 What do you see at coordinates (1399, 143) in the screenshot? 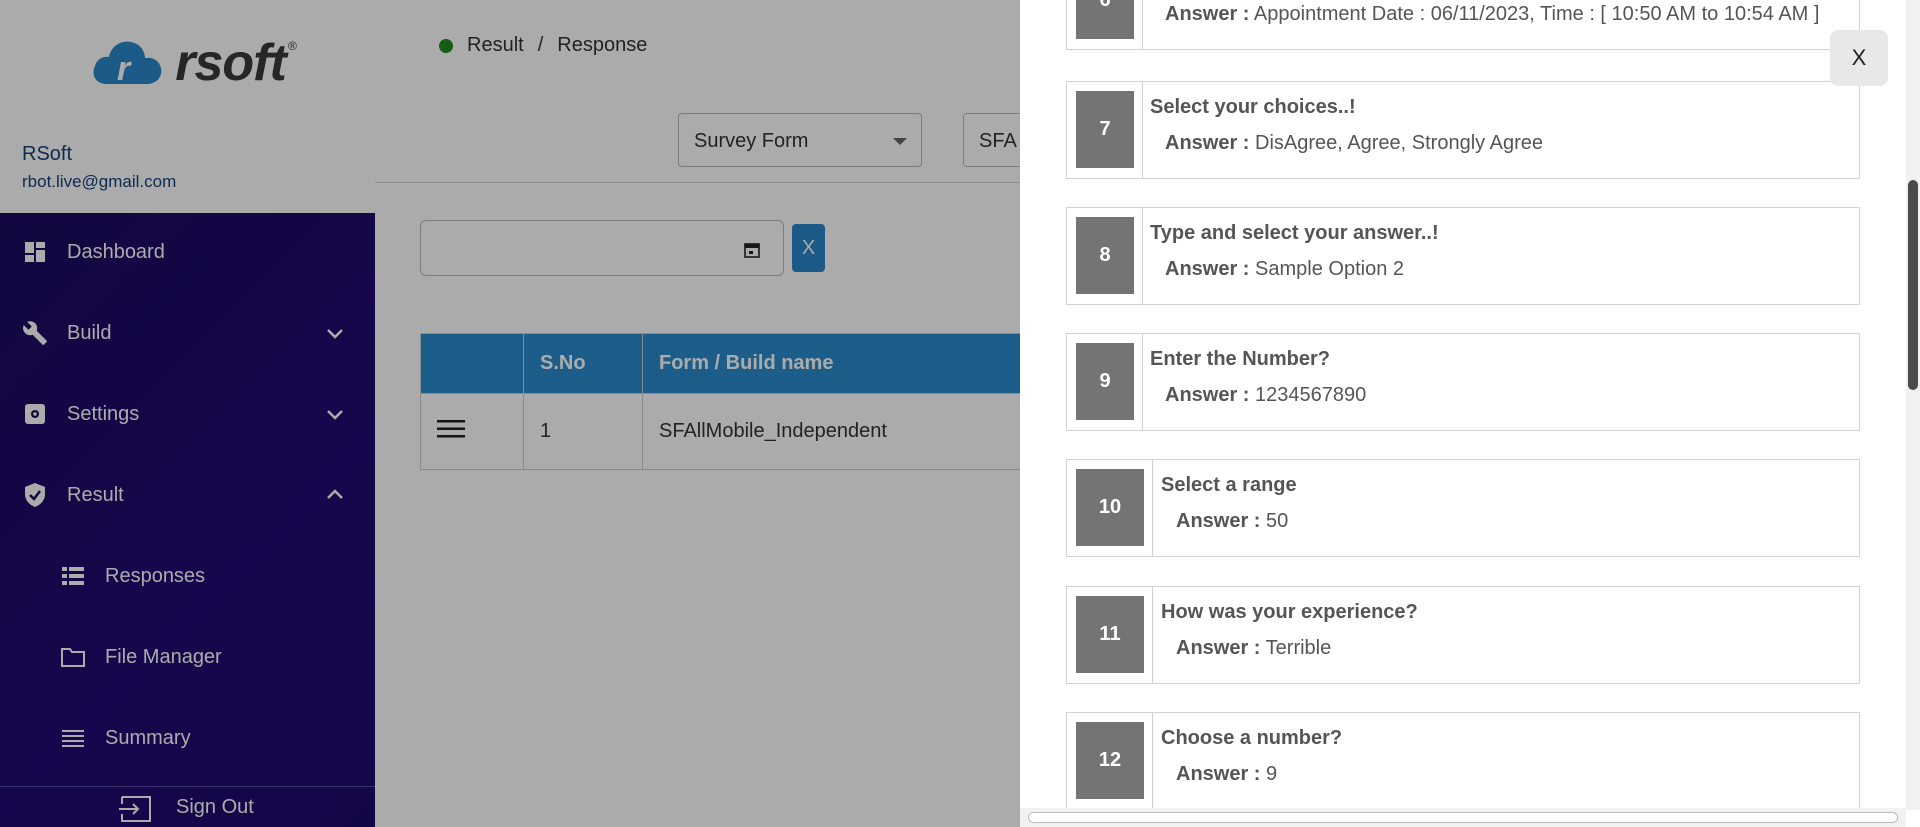
I see `answer-value: DisAgree, Agree, Strongly Agree` at bounding box center [1399, 143].